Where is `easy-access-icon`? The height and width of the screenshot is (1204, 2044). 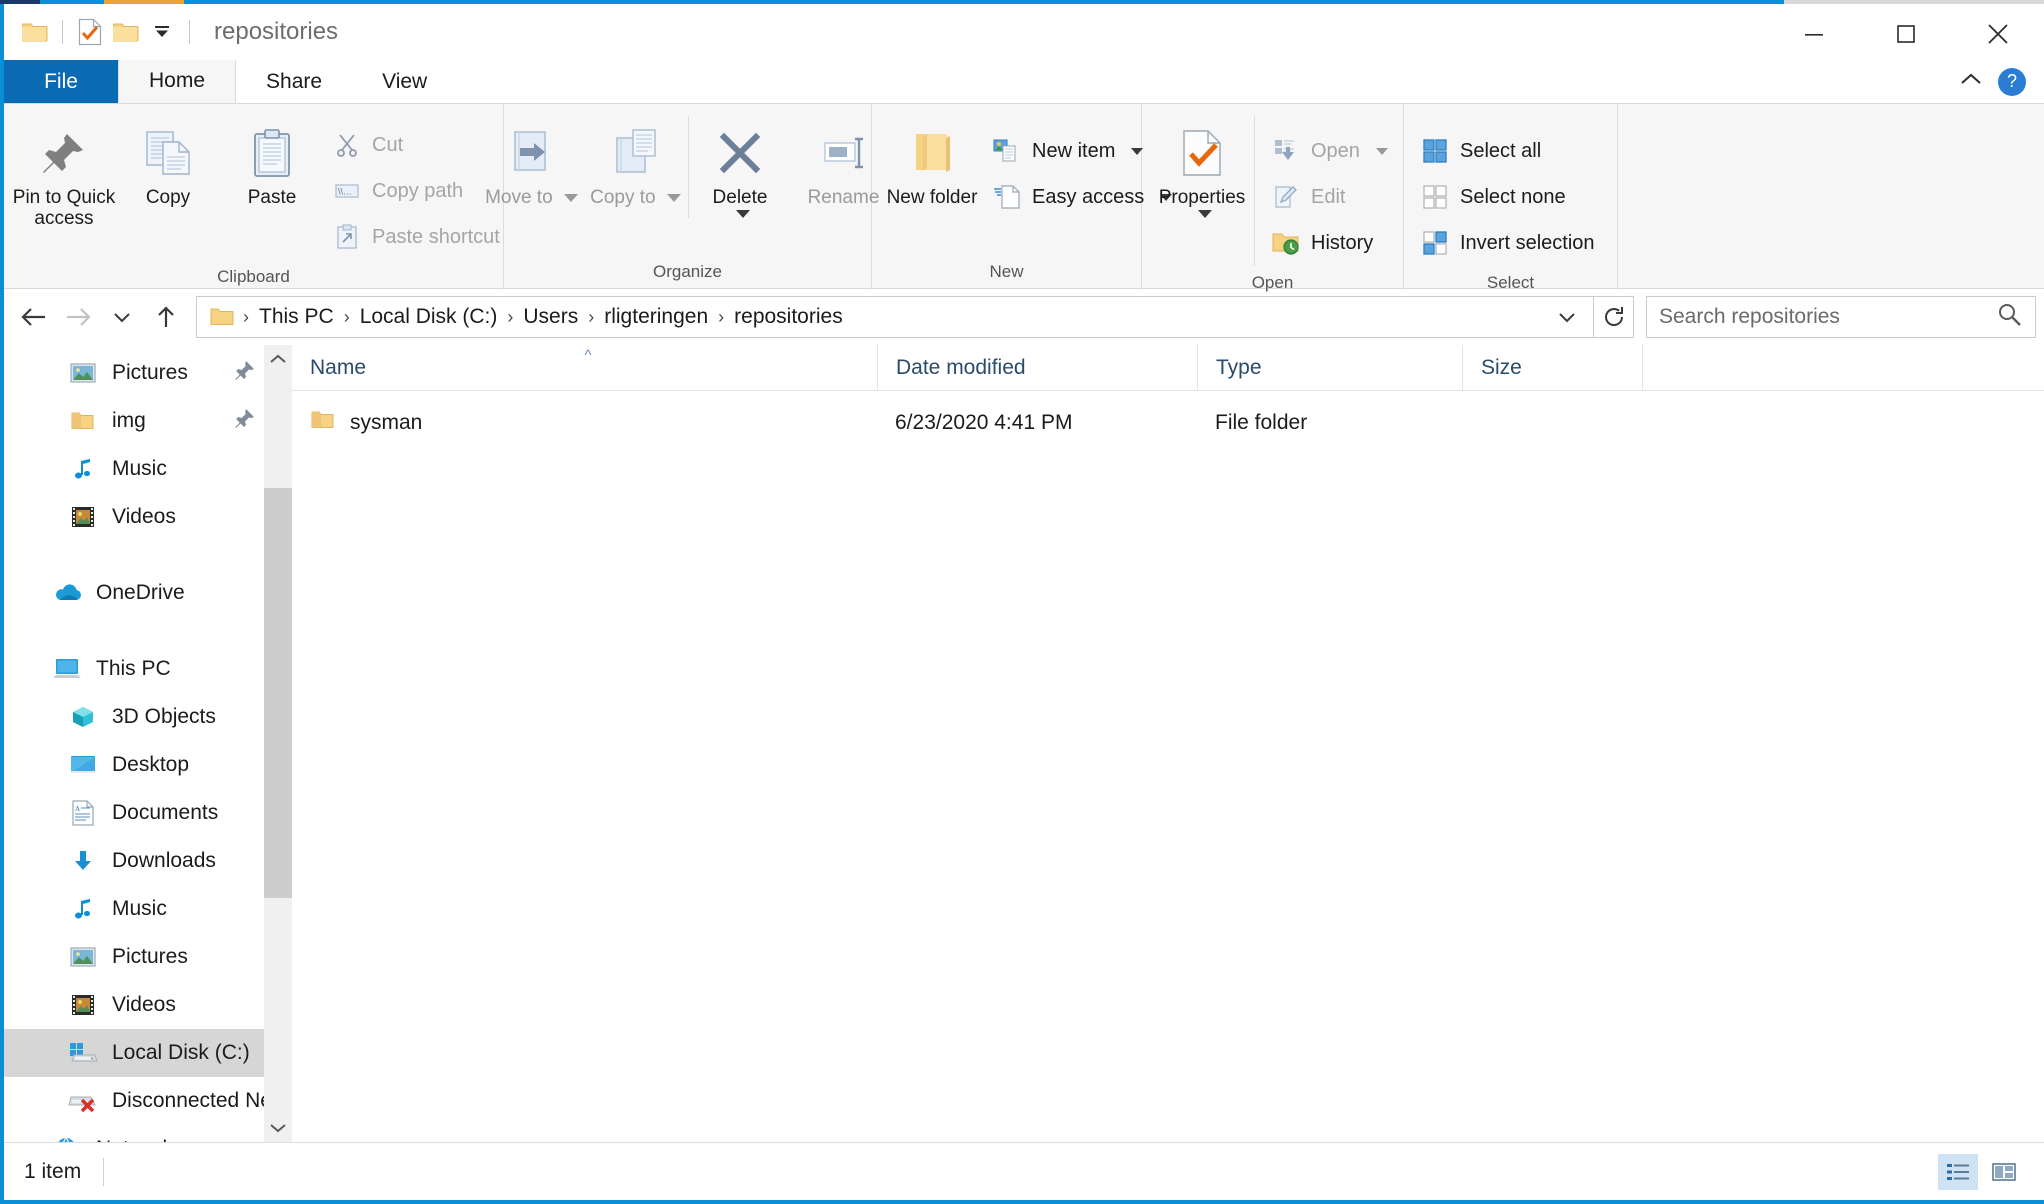 easy-access-icon is located at coordinates (1007, 197).